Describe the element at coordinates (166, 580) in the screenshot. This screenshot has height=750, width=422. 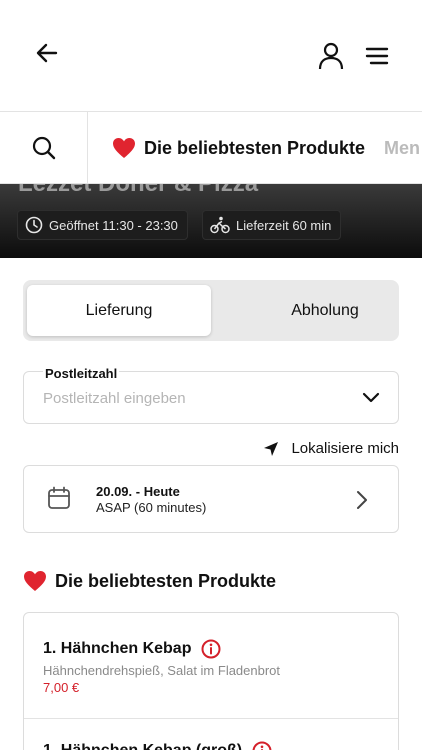
I see `section-title-text: Die beliebtesten Produkte` at that location.